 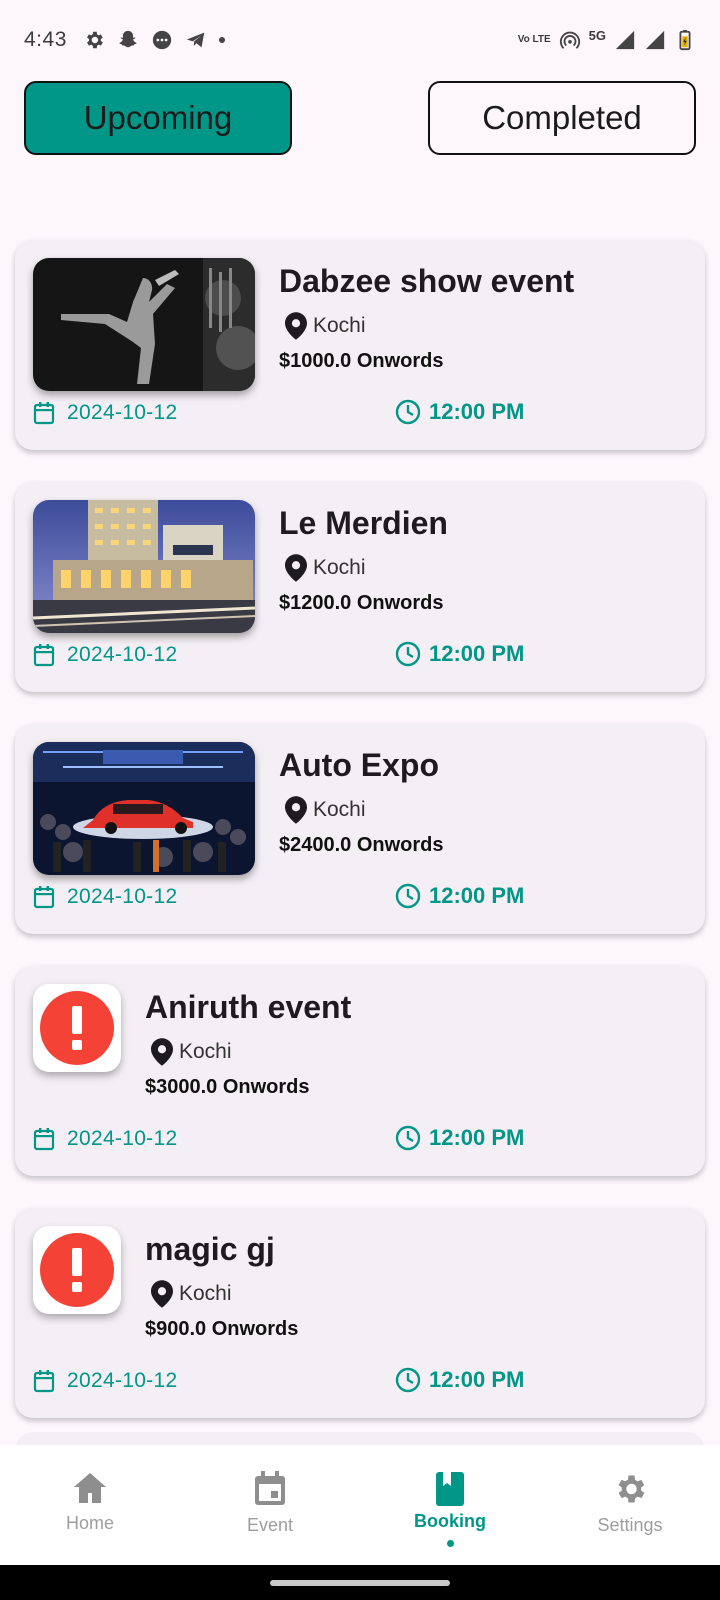 What do you see at coordinates (625, 40) in the screenshot?
I see `signal-icon` at bounding box center [625, 40].